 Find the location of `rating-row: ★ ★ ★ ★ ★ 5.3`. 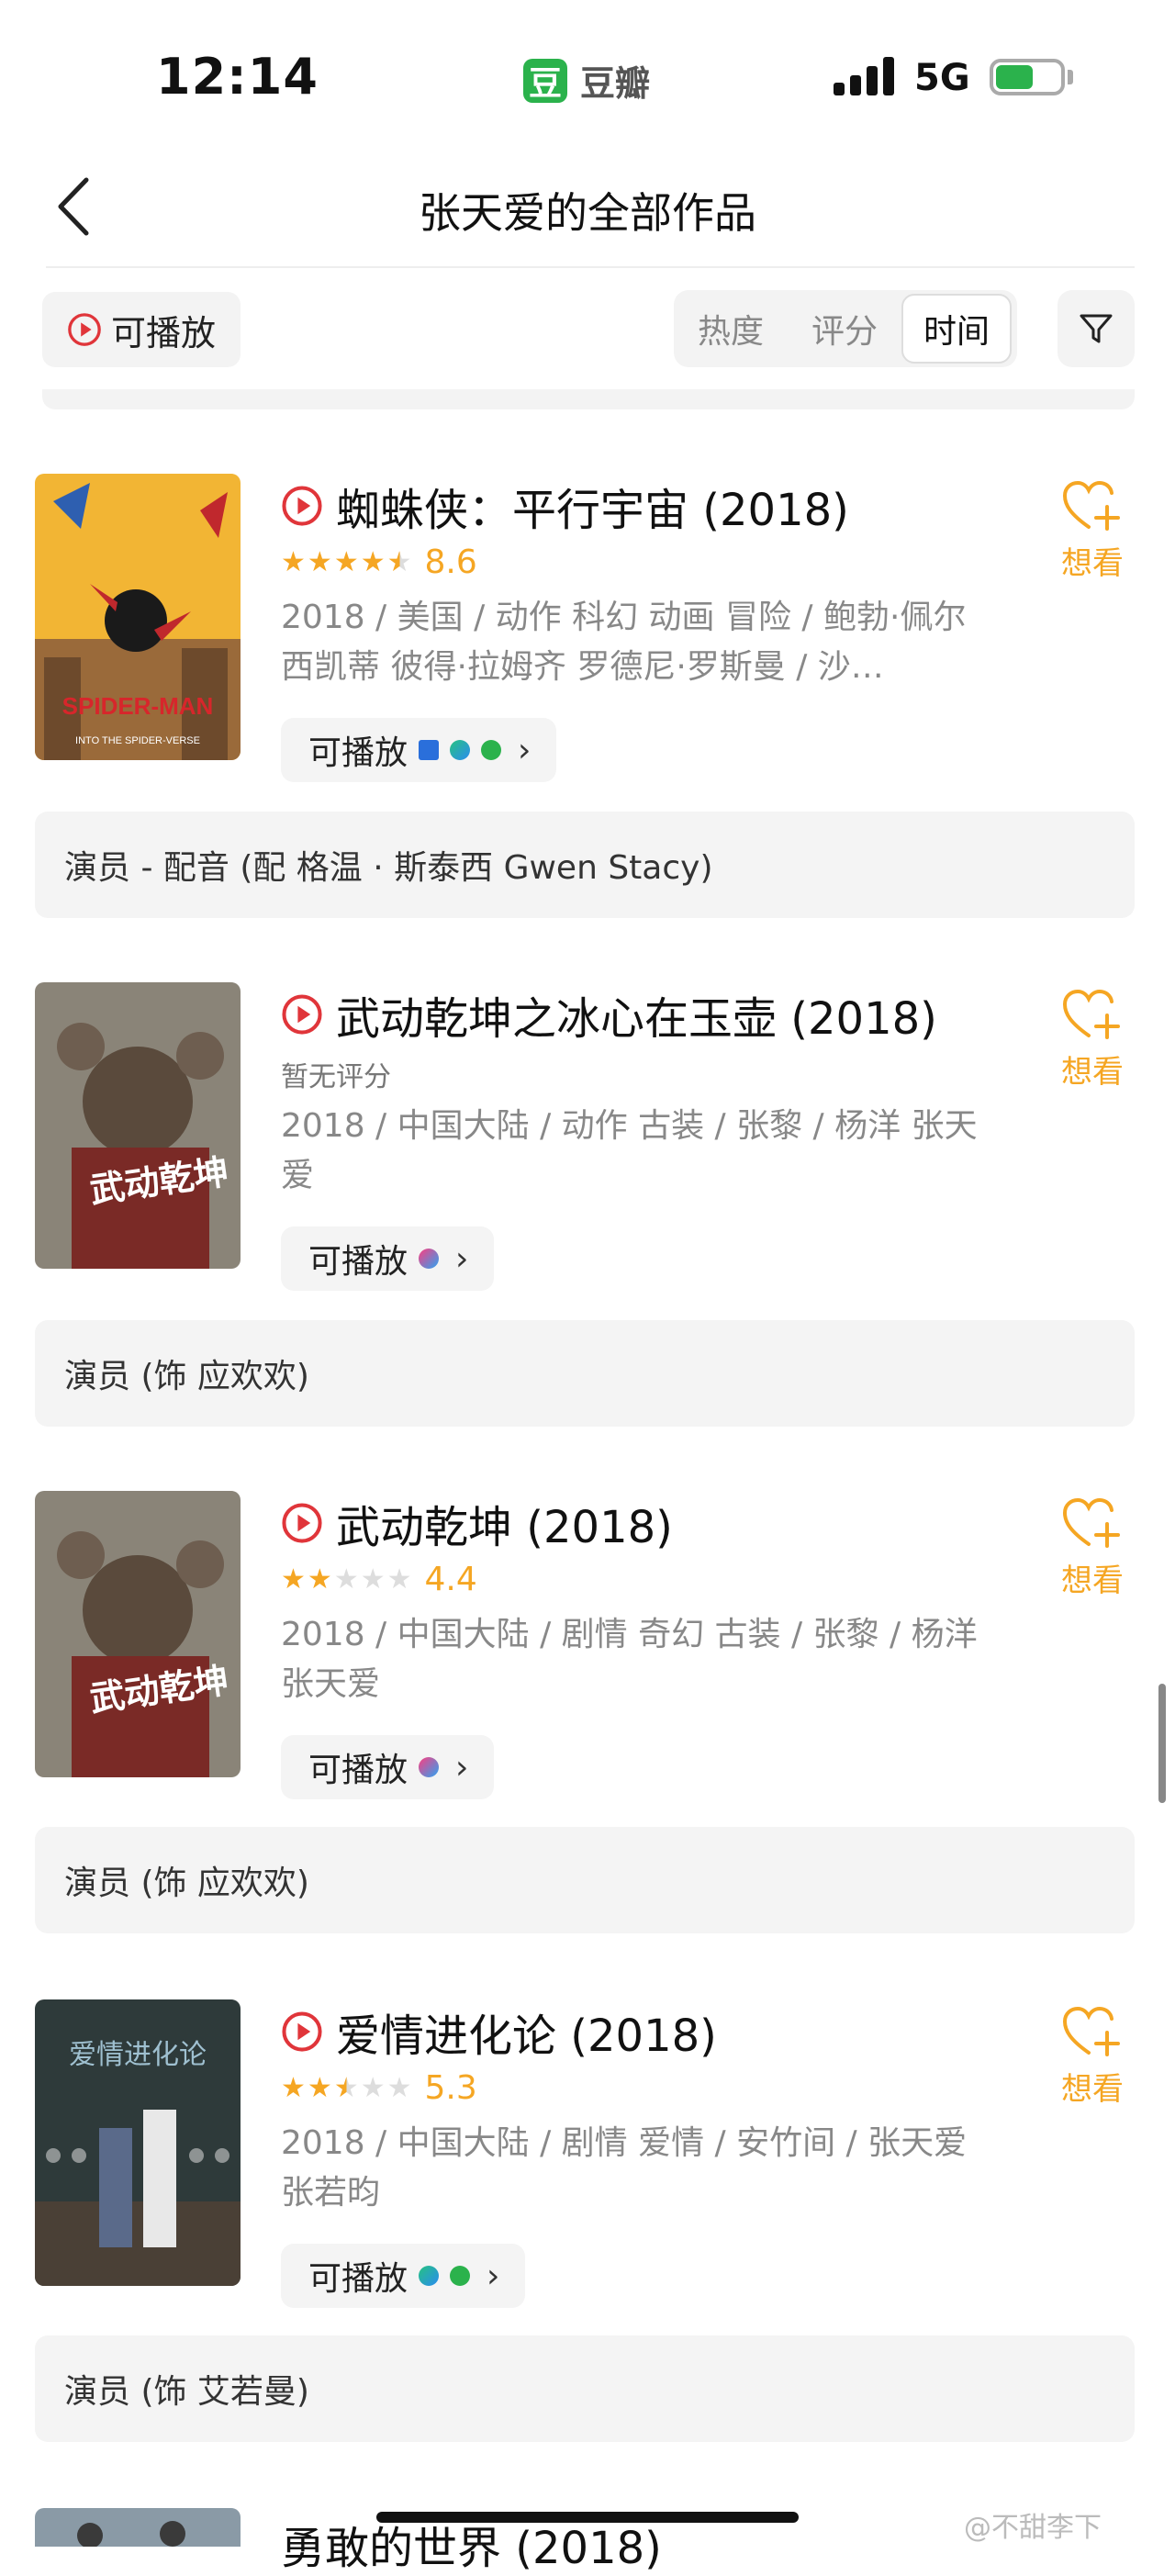

rating-row: ★ ★ ★ ★ ★ 5.3 is located at coordinates (379, 2088).